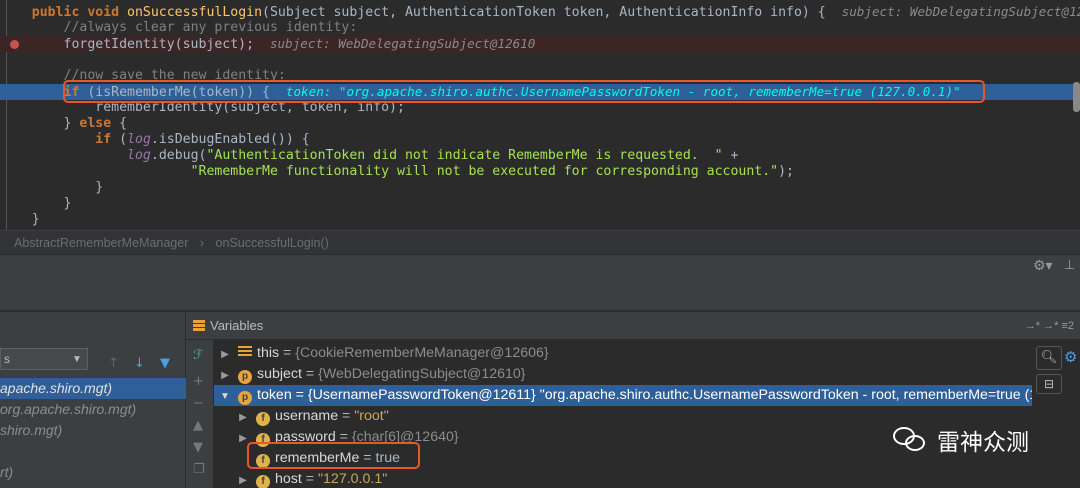 The width and height of the screenshot is (1080, 488). Describe the element at coordinates (198, 425) in the screenshot. I see `move-up-icon: ▲` at that location.